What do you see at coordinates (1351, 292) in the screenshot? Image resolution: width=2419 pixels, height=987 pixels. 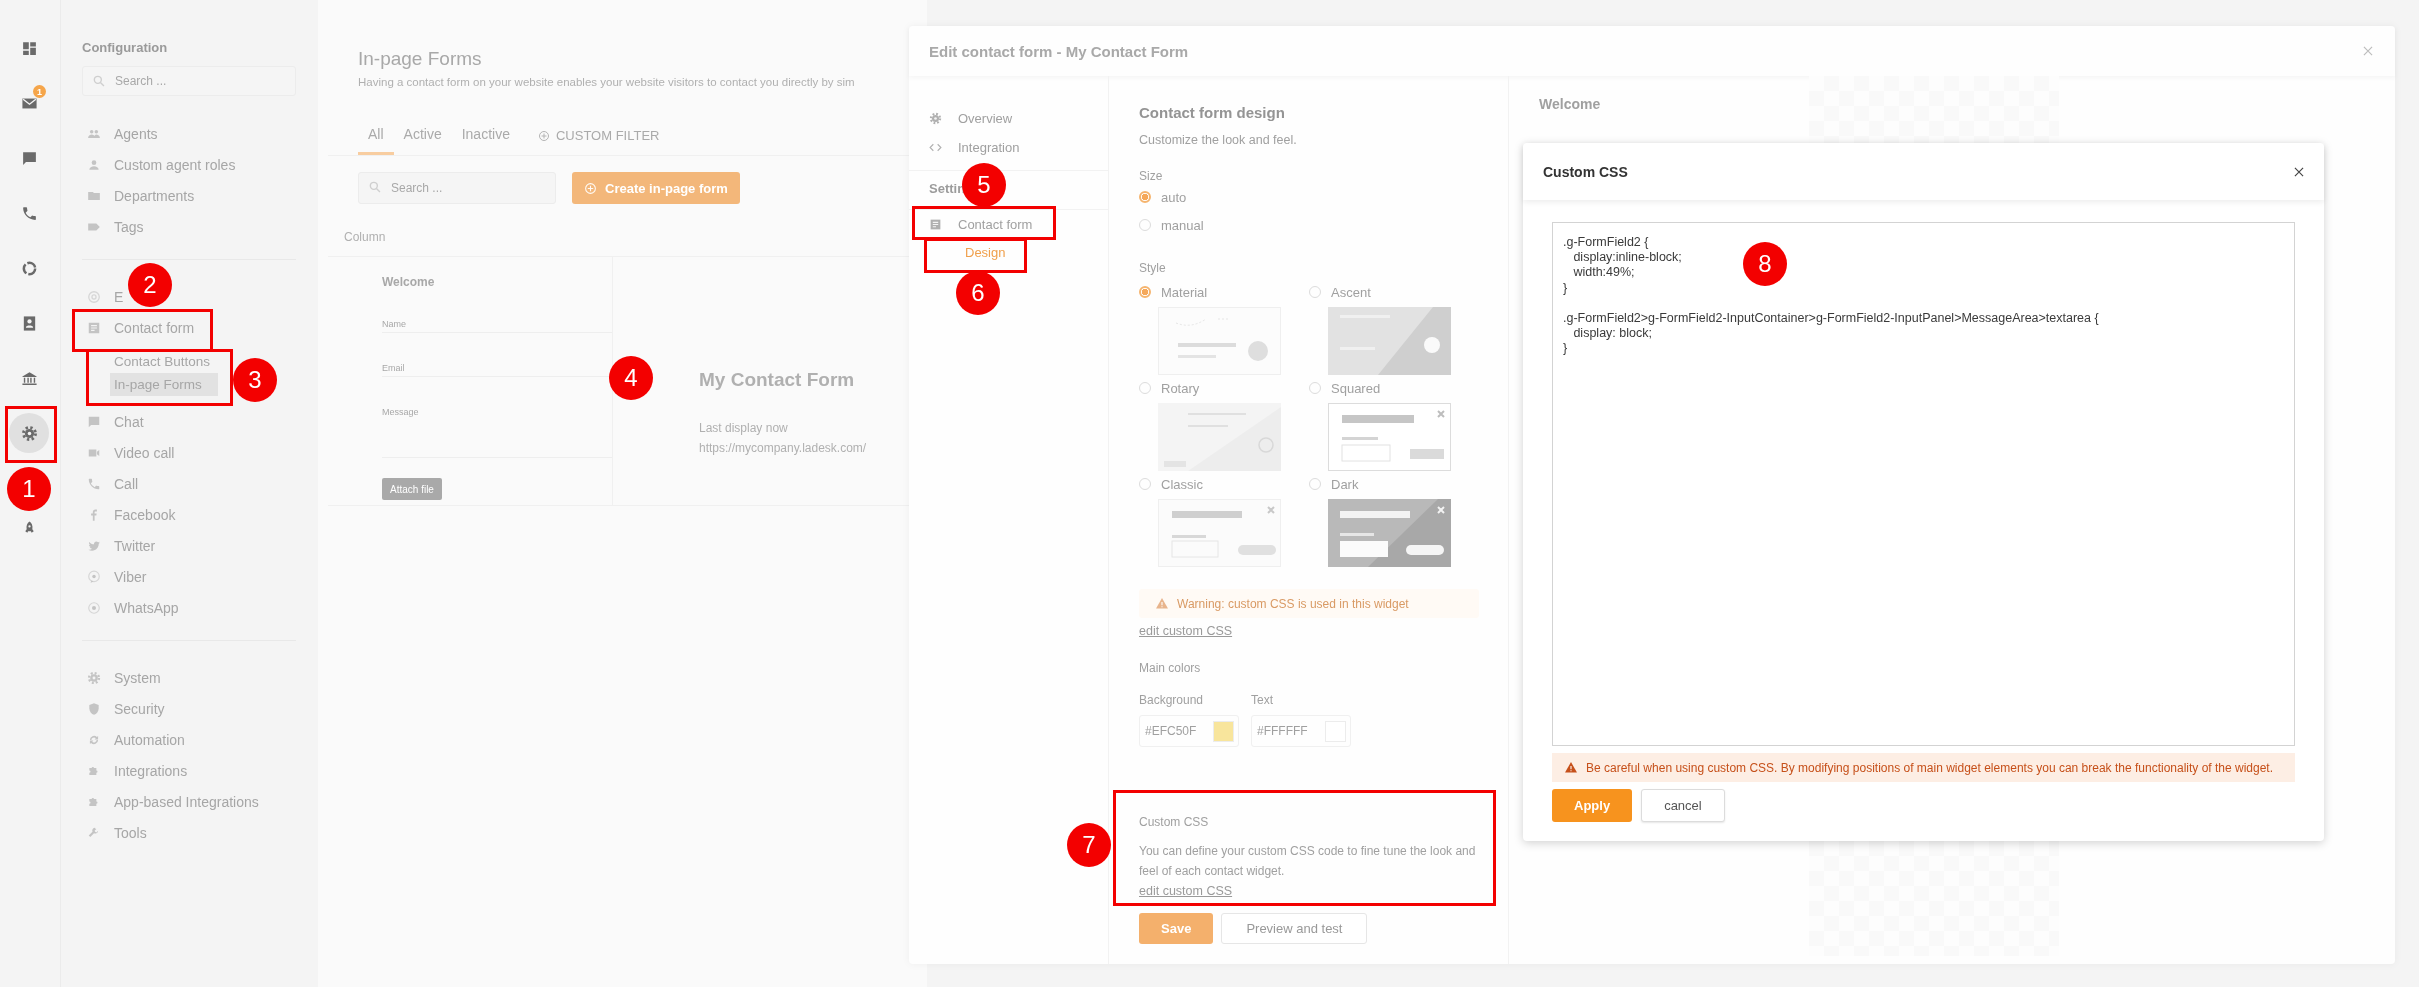 I see `radio-label: Ascent` at bounding box center [1351, 292].